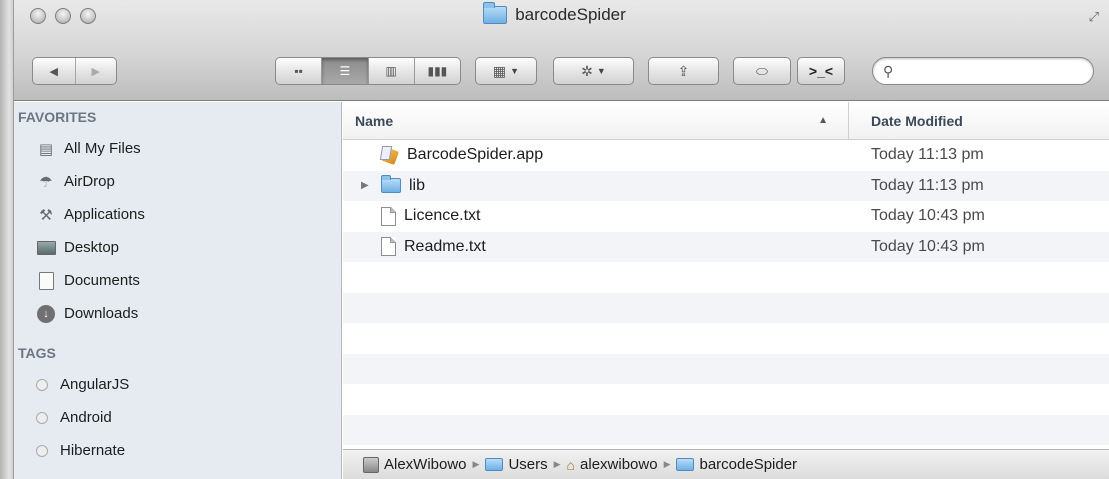  Describe the element at coordinates (104, 214) in the screenshot. I see `sidebar-item-label: Applications` at that location.